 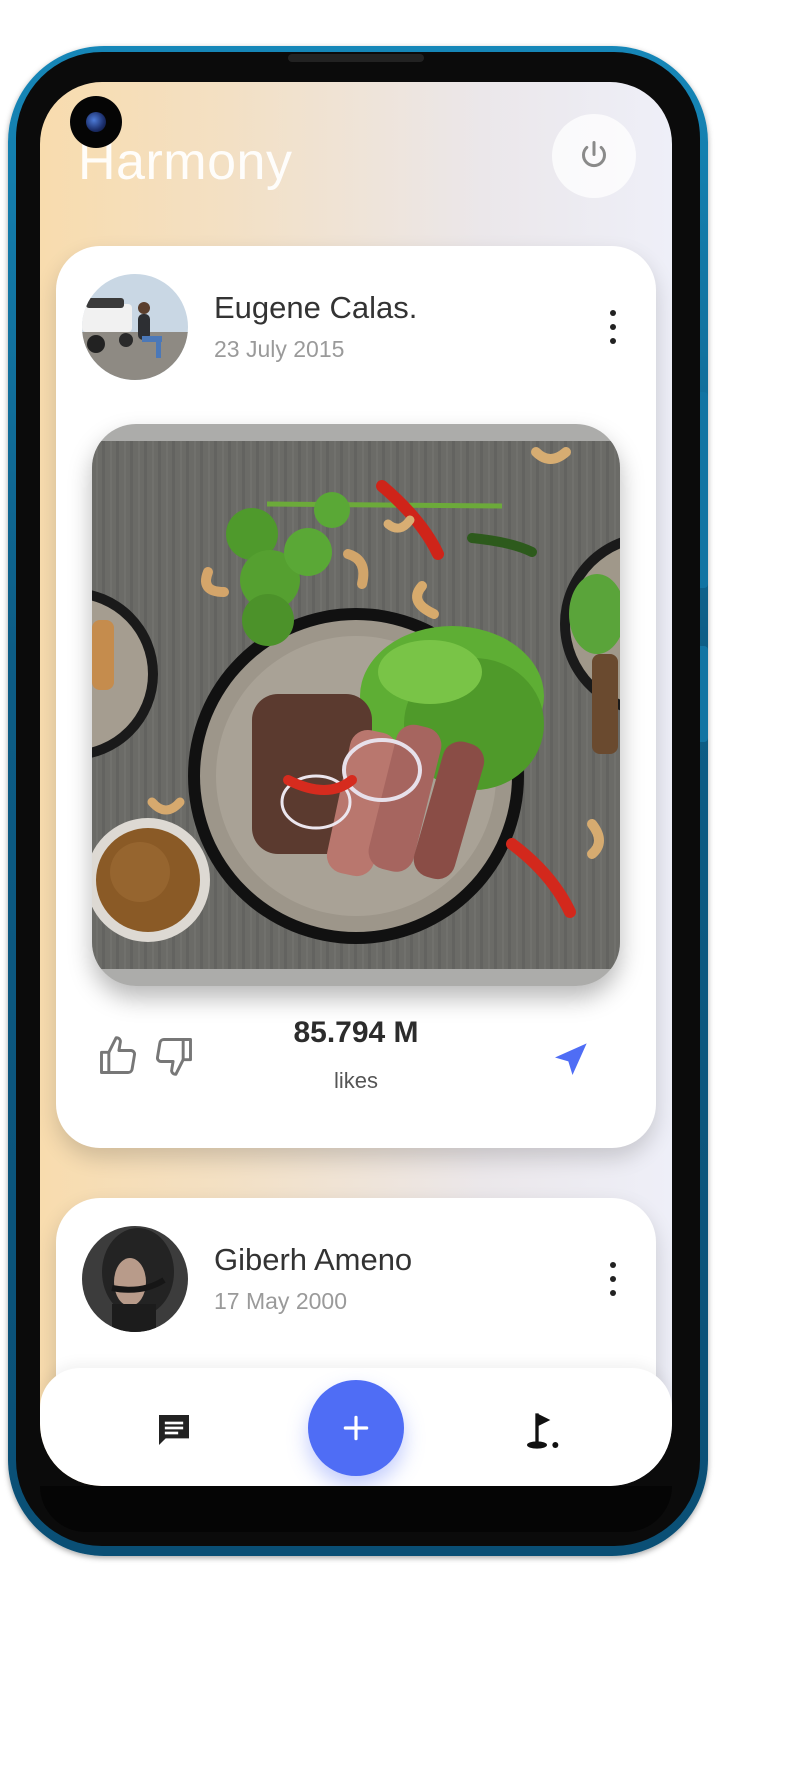 What do you see at coordinates (704, 490) in the screenshot?
I see `volume-button` at bounding box center [704, 490].